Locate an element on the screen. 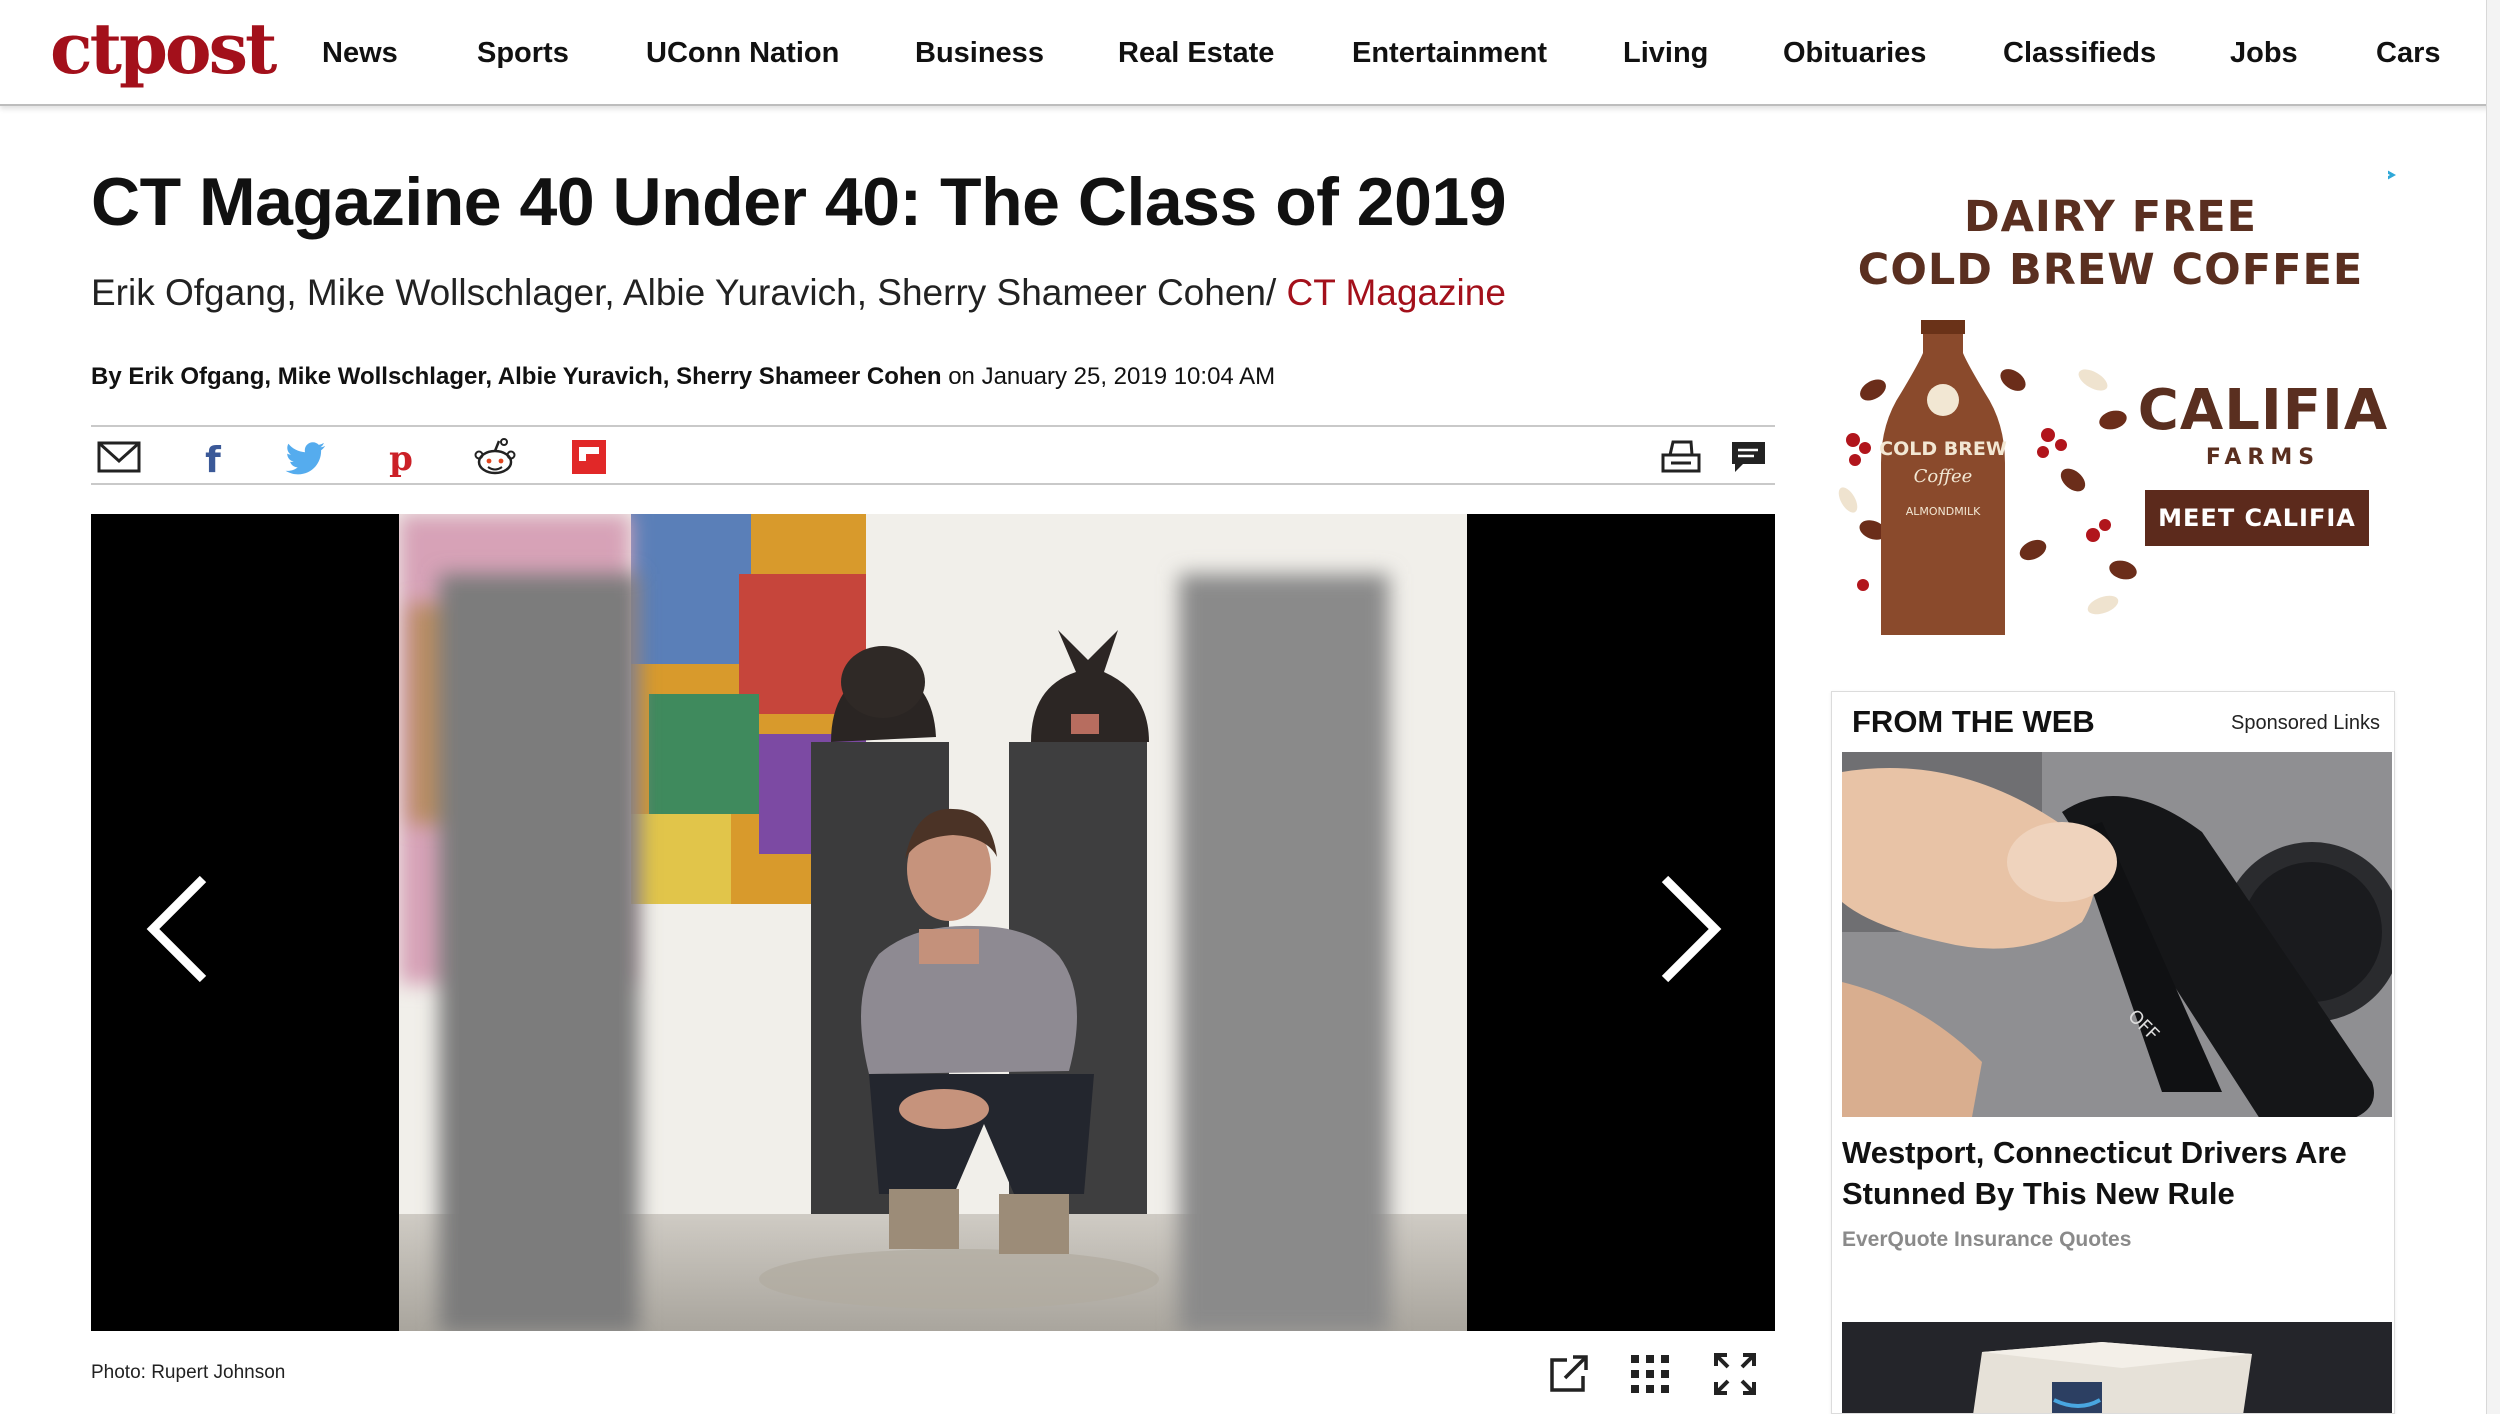  email-icon is located at coordinates (119, 457).